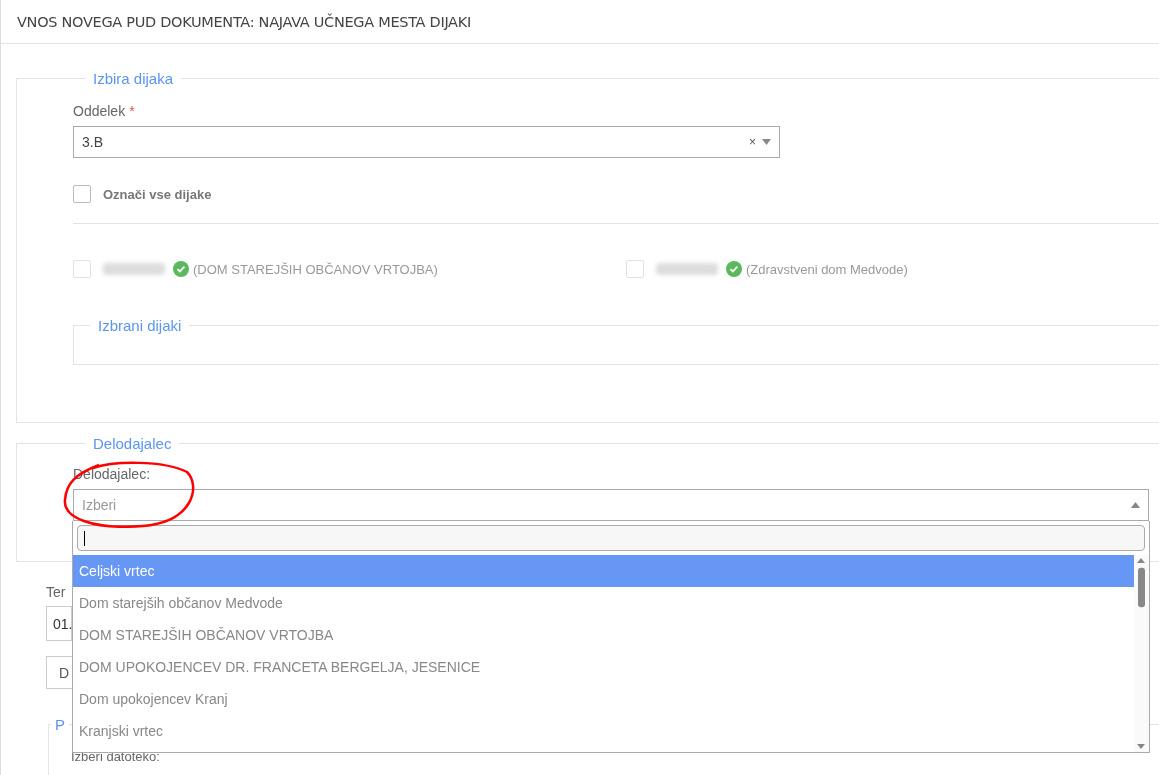  Describe the element at coordinates (827, 269) in the screenshot. I see `workplace-text: (Zdravstveni dom Medvode)` at that location.